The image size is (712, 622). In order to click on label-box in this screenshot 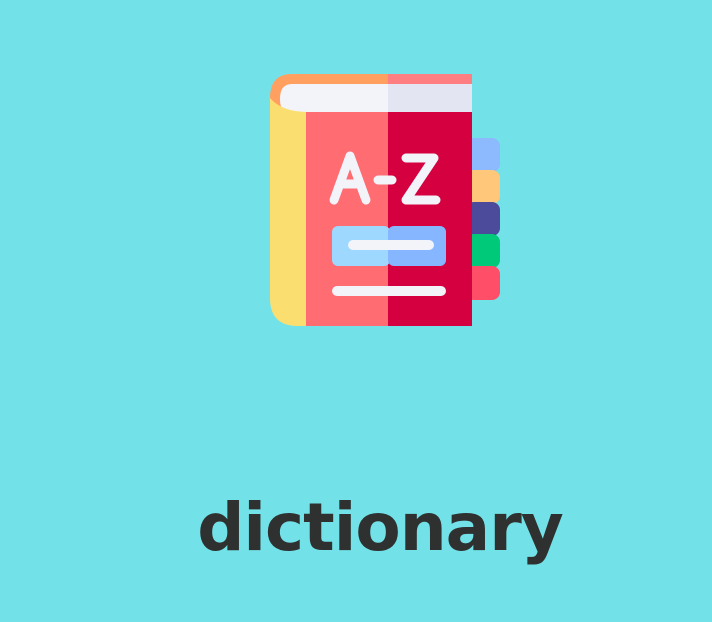, I will do `click(389, 246)`.